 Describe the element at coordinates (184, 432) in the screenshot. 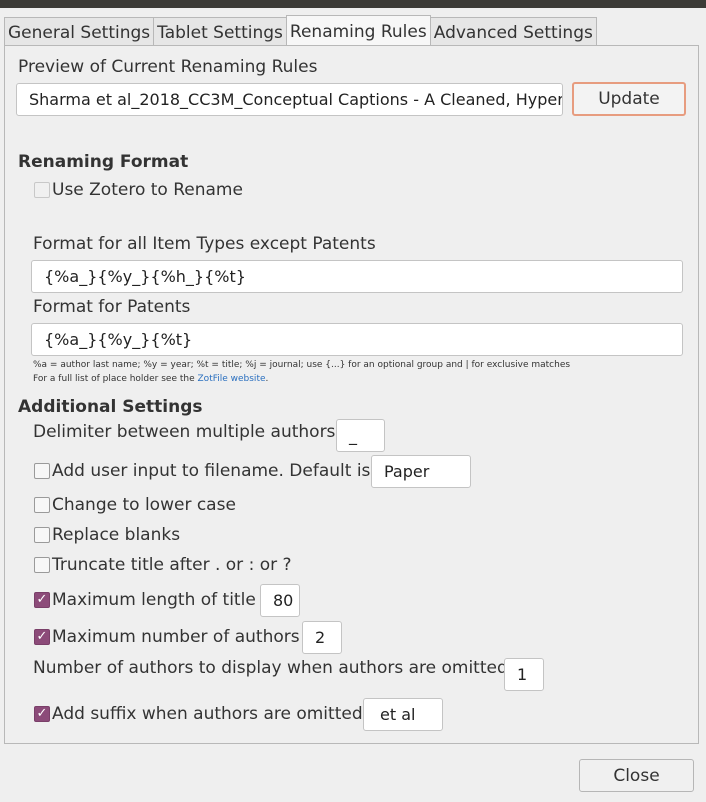

I see `delimiter-label: Delimiter between multiple authors` at that location.